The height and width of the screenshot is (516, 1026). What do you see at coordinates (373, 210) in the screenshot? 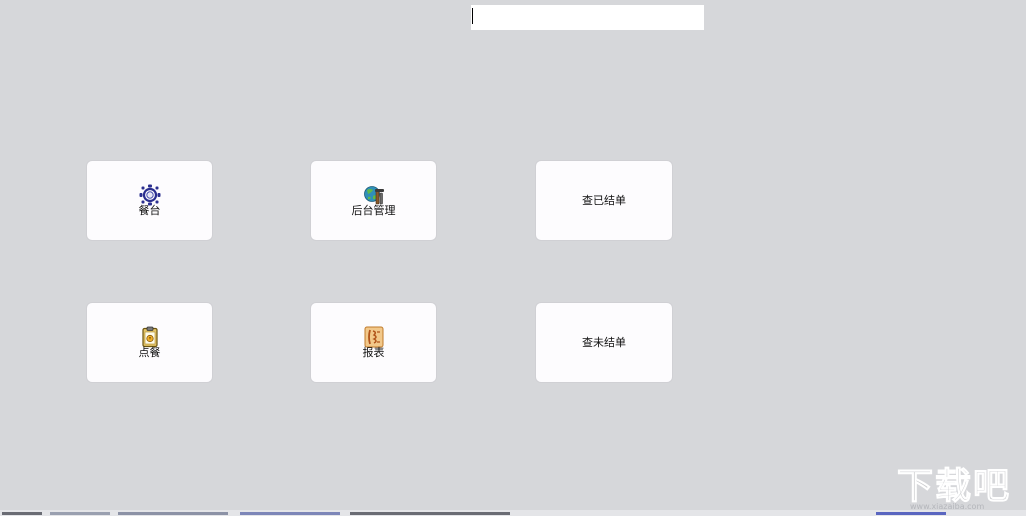
I see `admin-label: 后台管理` at bounding box center [373, 210].